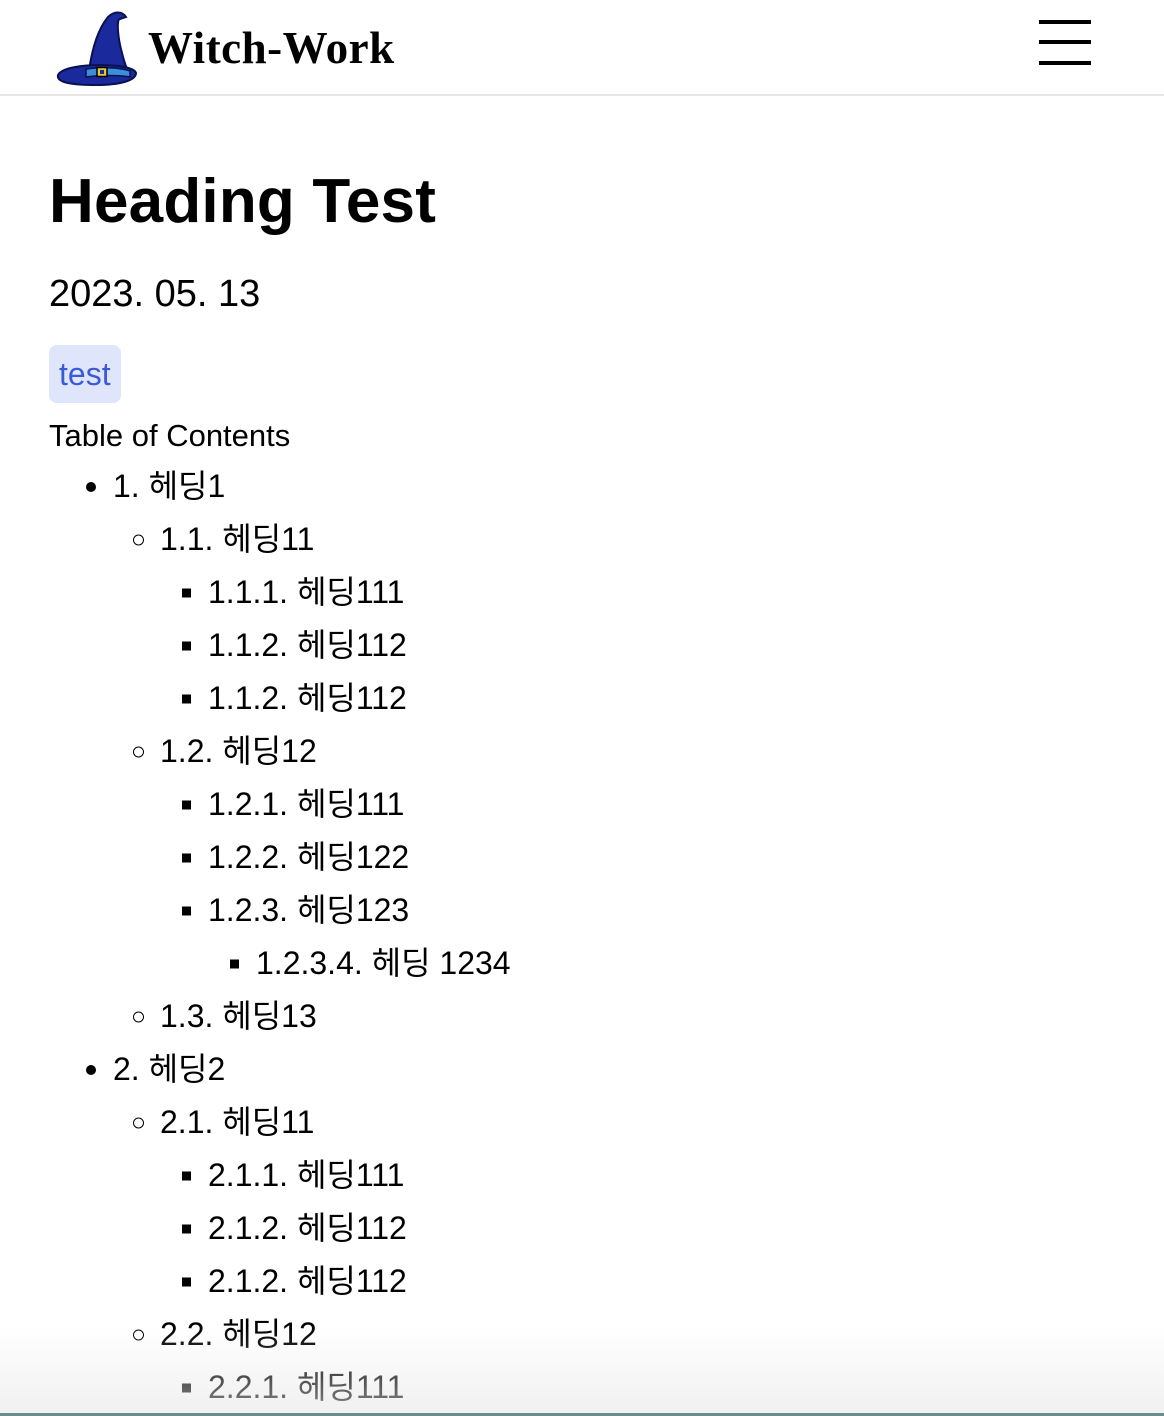 This screenshot has width=1164, height=1416. What do you see at coordinates (308, 910) in the screenshot?
I see `toc-link: 1.2.3. 헤딩123` at bounding box center [308, 910].